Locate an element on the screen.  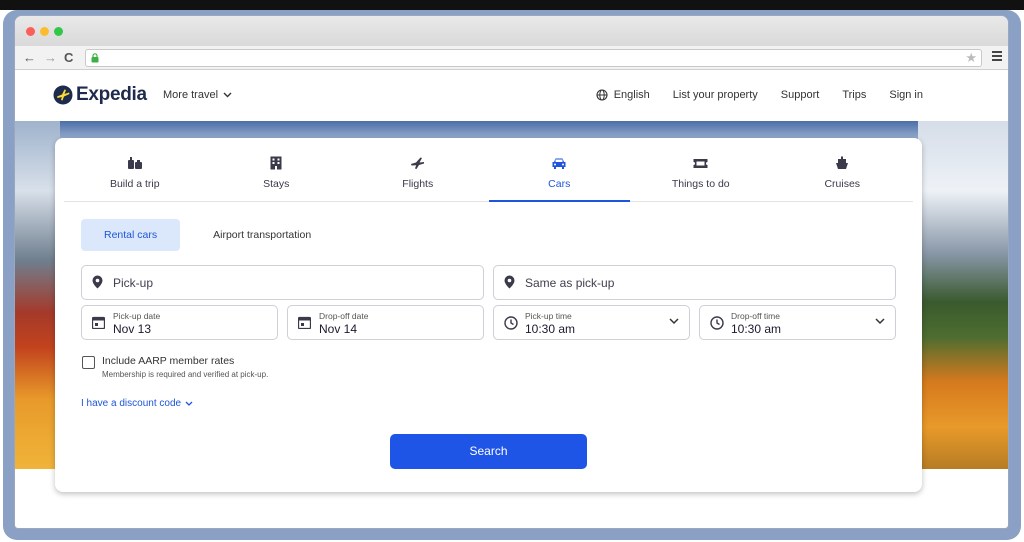
maximize-window-button is located at coordinates (58, 31).